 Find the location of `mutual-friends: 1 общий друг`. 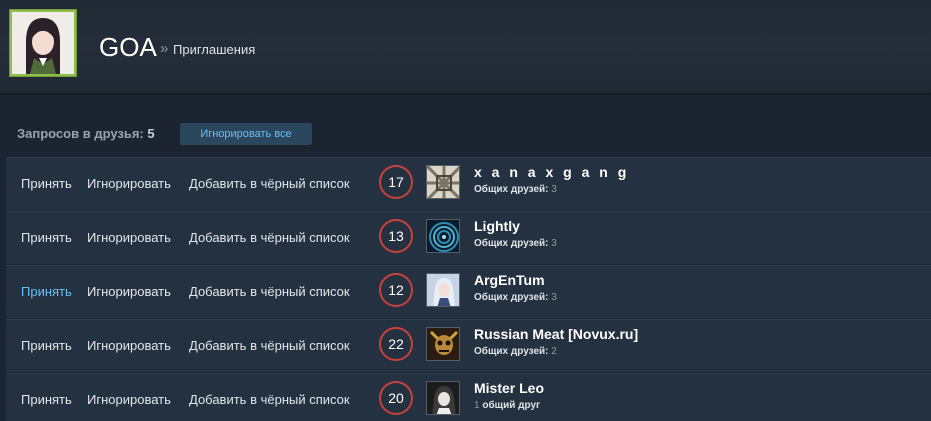

mutual-friends: 1 общий друг is located at coordinates (507, 405).